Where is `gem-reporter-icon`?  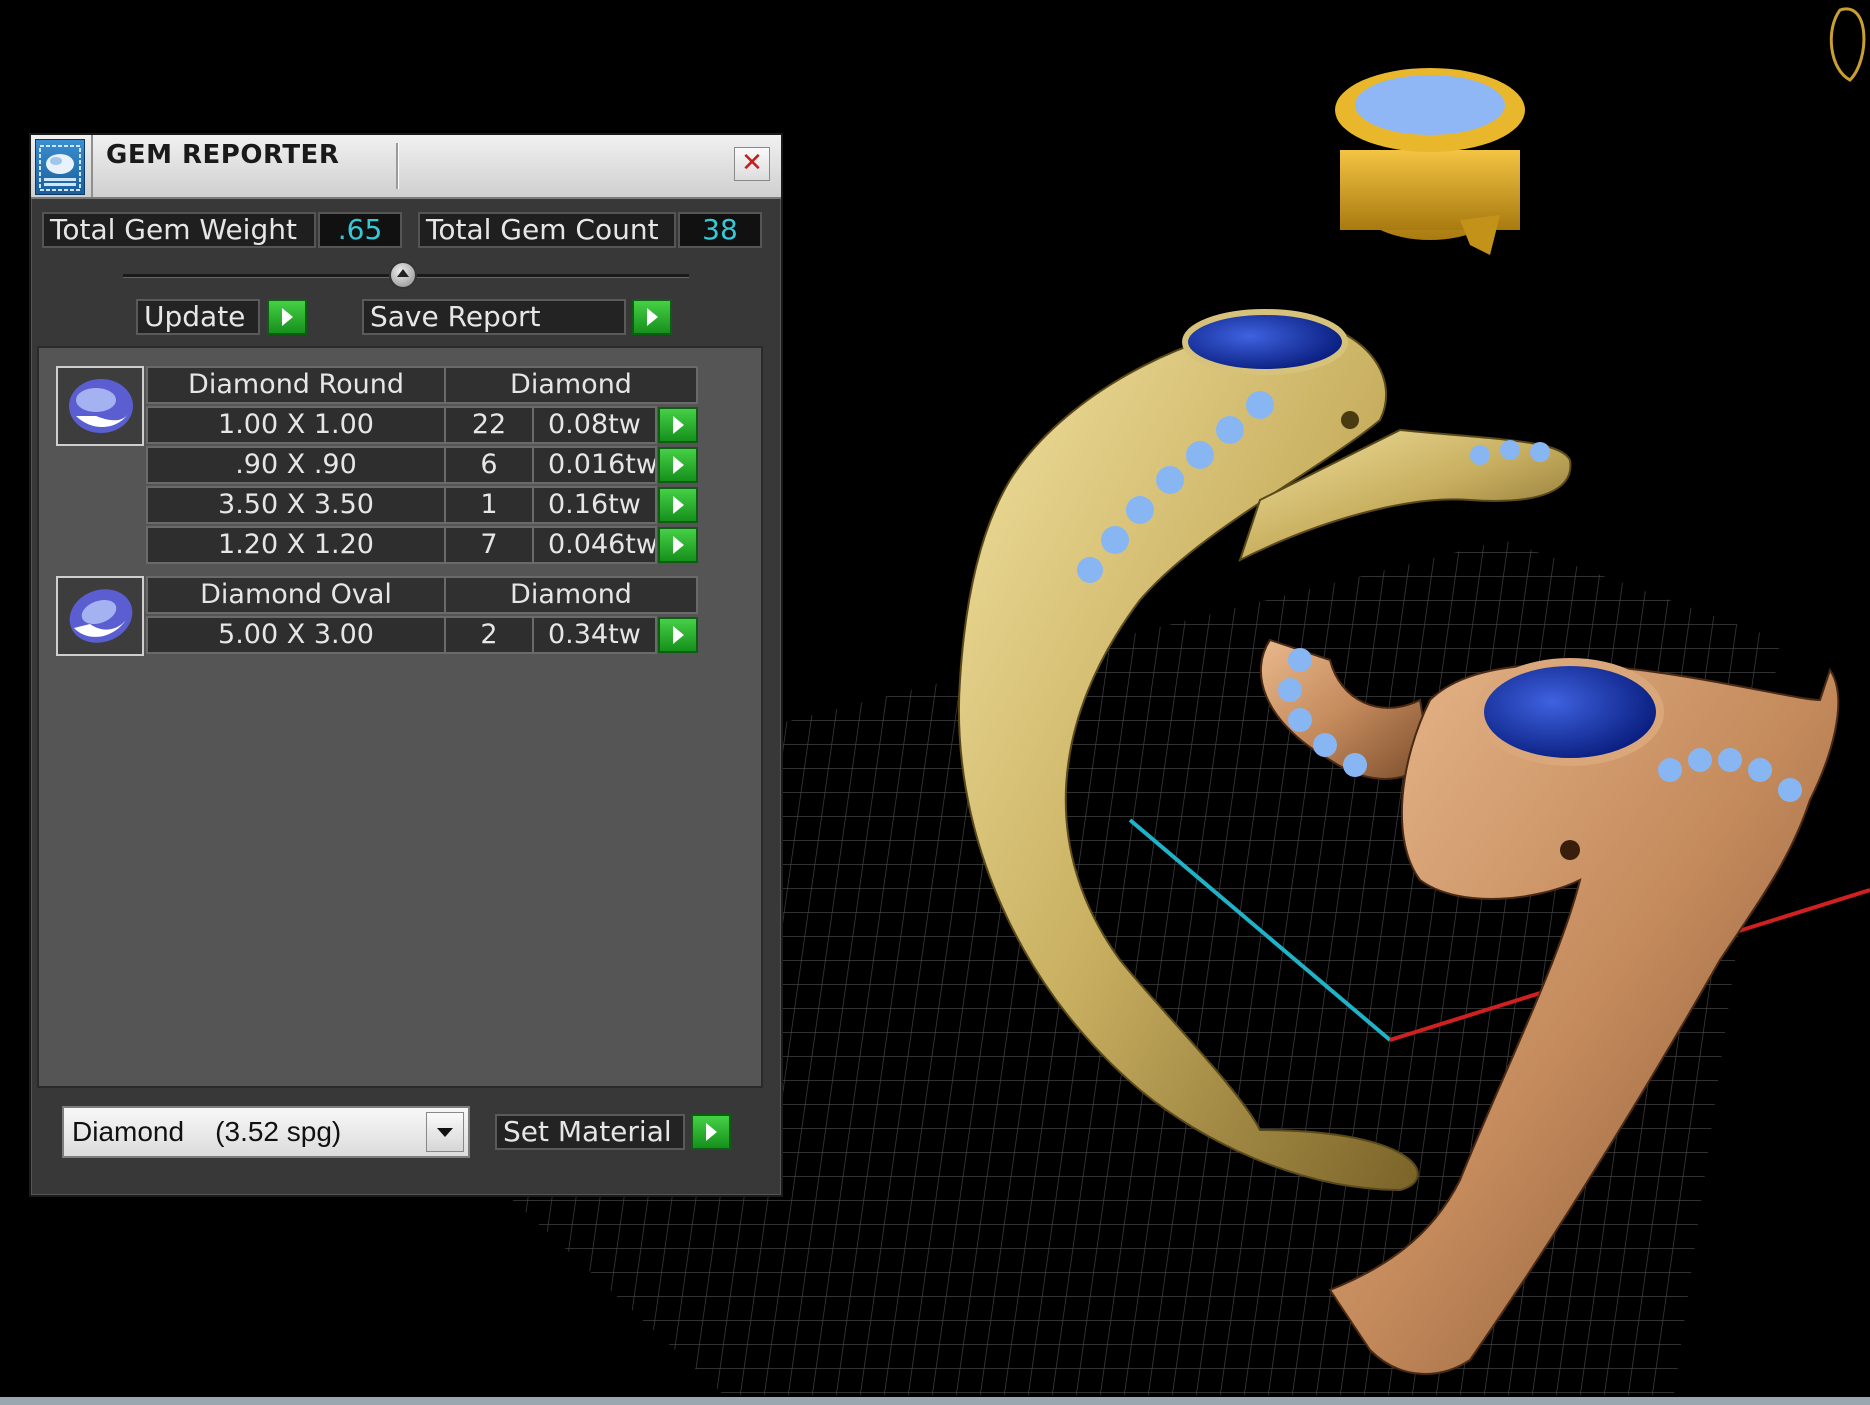
gem-reporter-icon is located at coordinates (60, 167).